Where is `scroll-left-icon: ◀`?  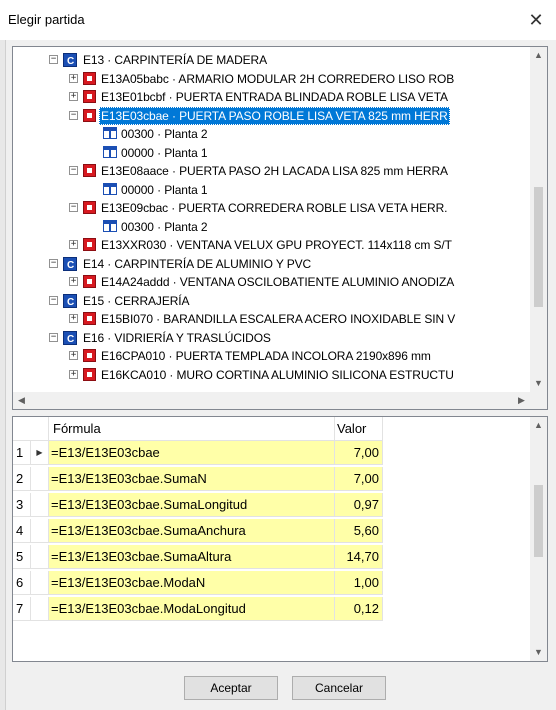
scroll-left-icon: ◀ is located at coordinates (21, 400).